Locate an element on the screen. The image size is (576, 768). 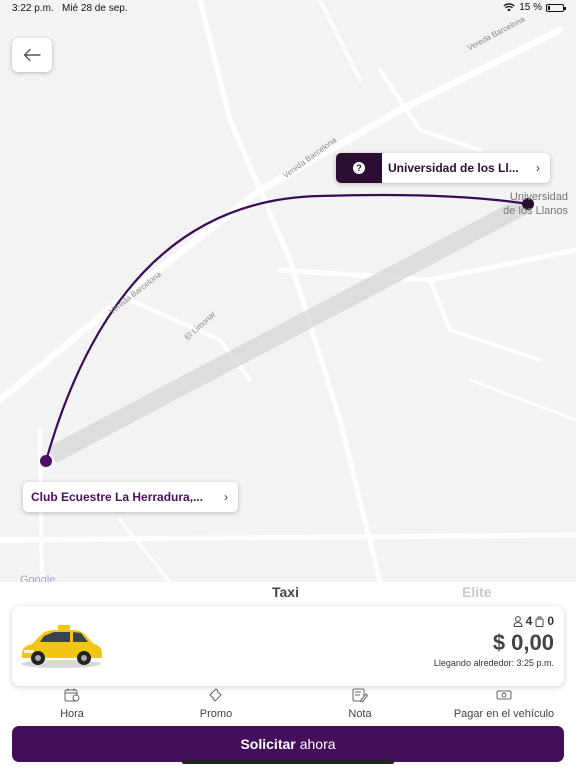
cash-icon is located at coordinates (504, 695).